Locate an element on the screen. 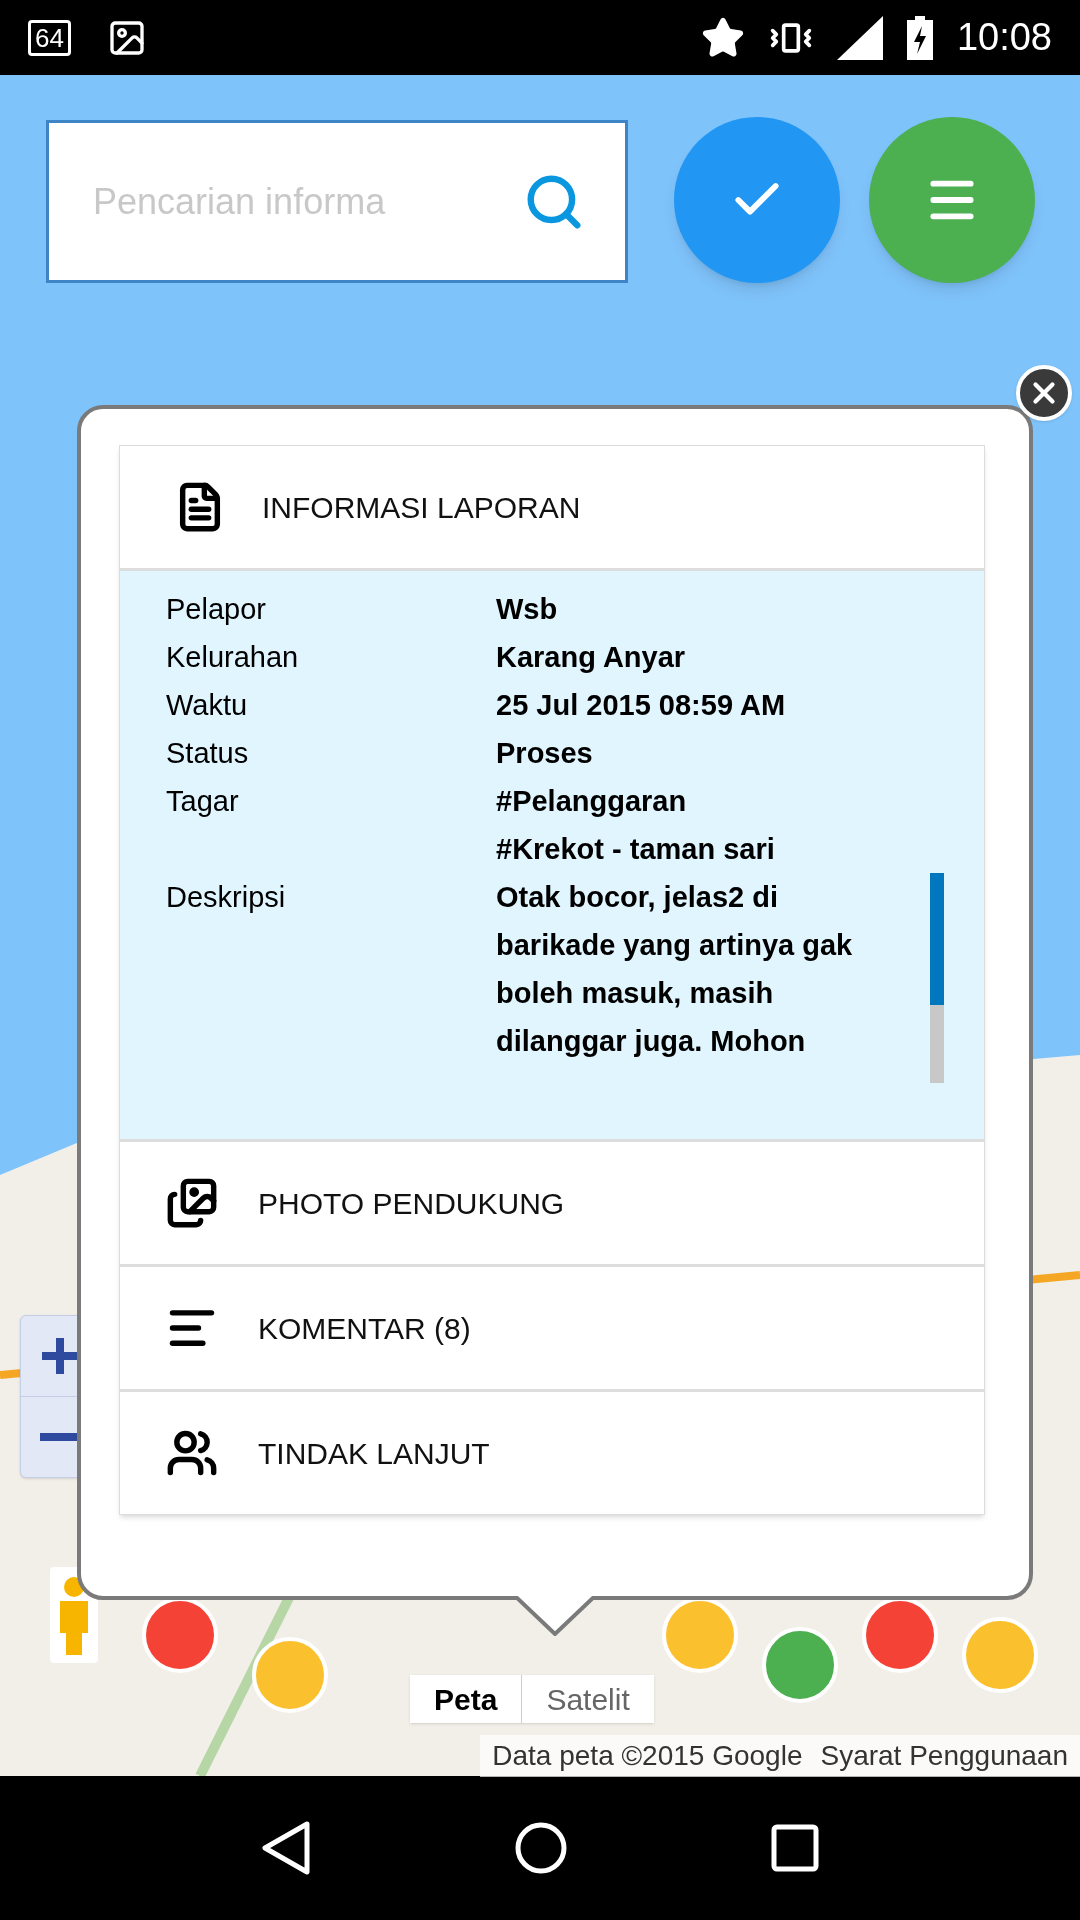 Image resolution: width=1080 pixels, height=1920 pixels. field-label: Deskripsi is located at coordinates (226, 897).